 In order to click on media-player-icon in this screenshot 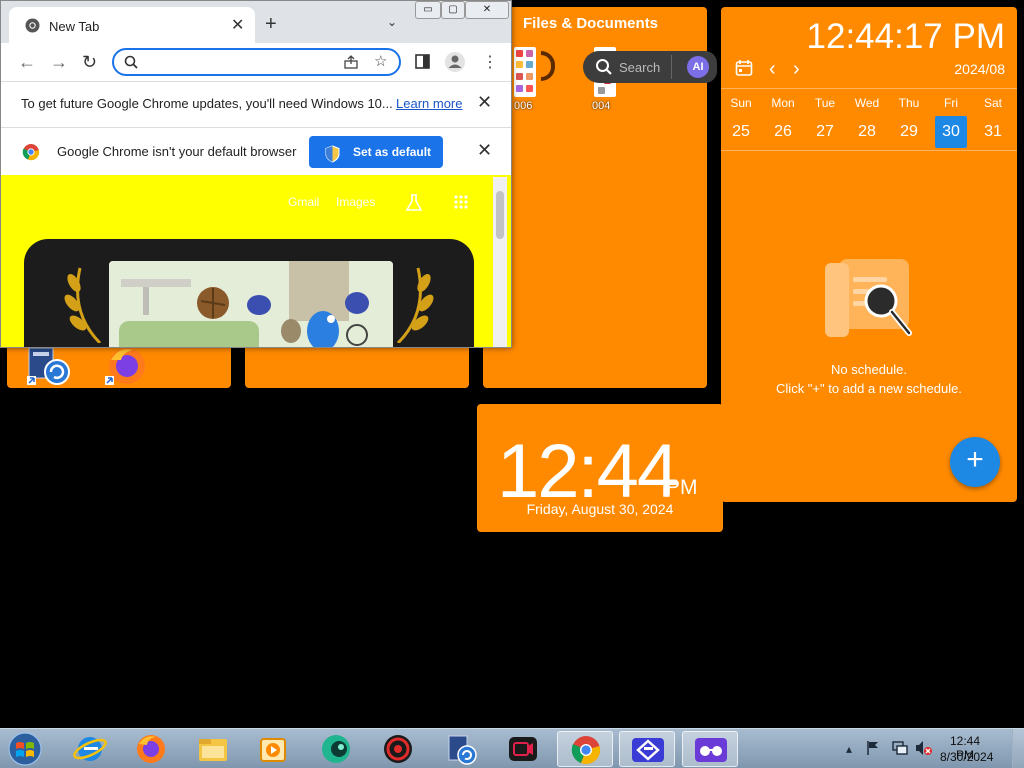, I will do `click(273, 750)`.